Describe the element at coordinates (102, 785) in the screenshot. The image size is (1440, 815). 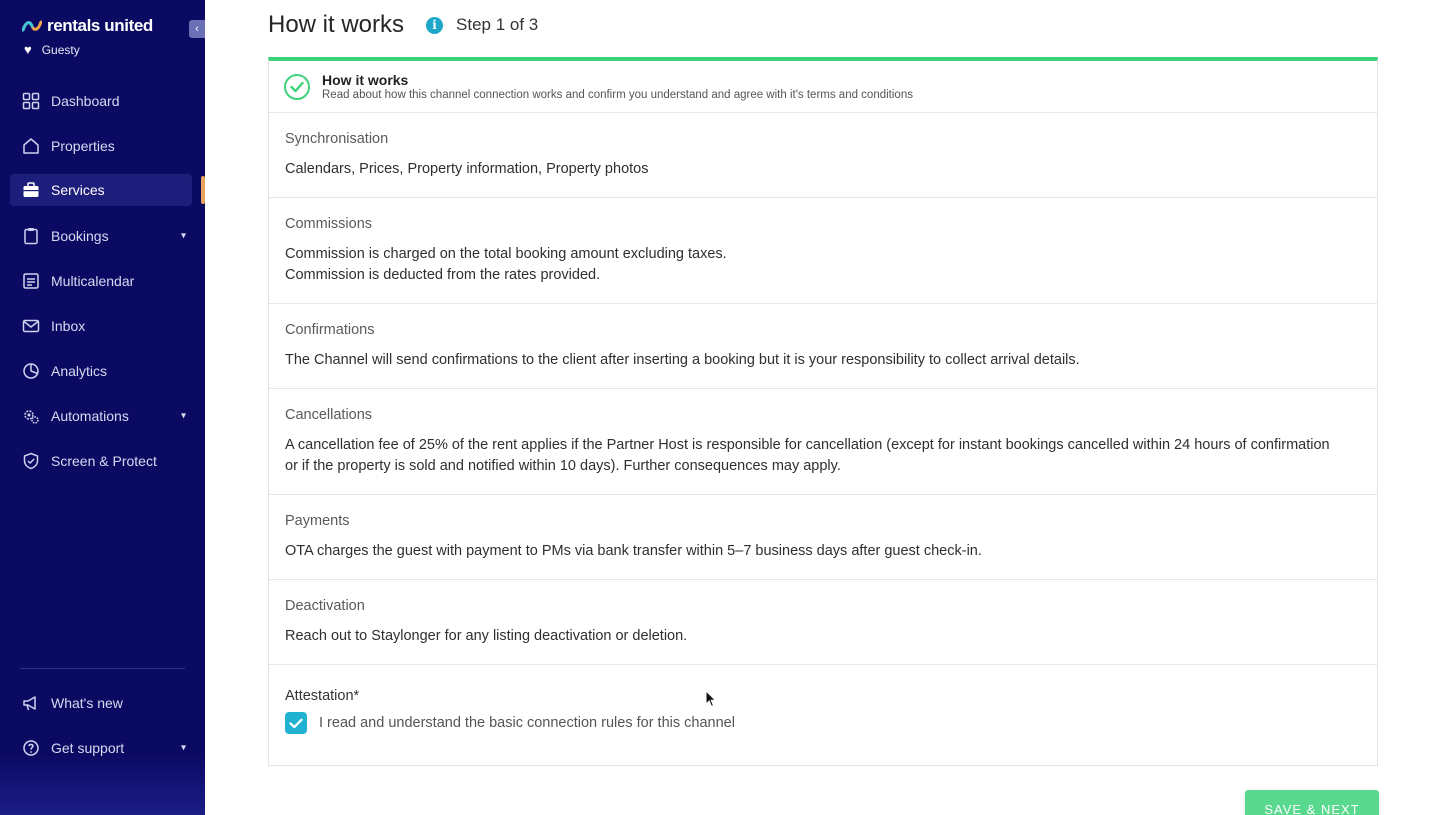
I see `sidebar-footer-gradient` at that location.